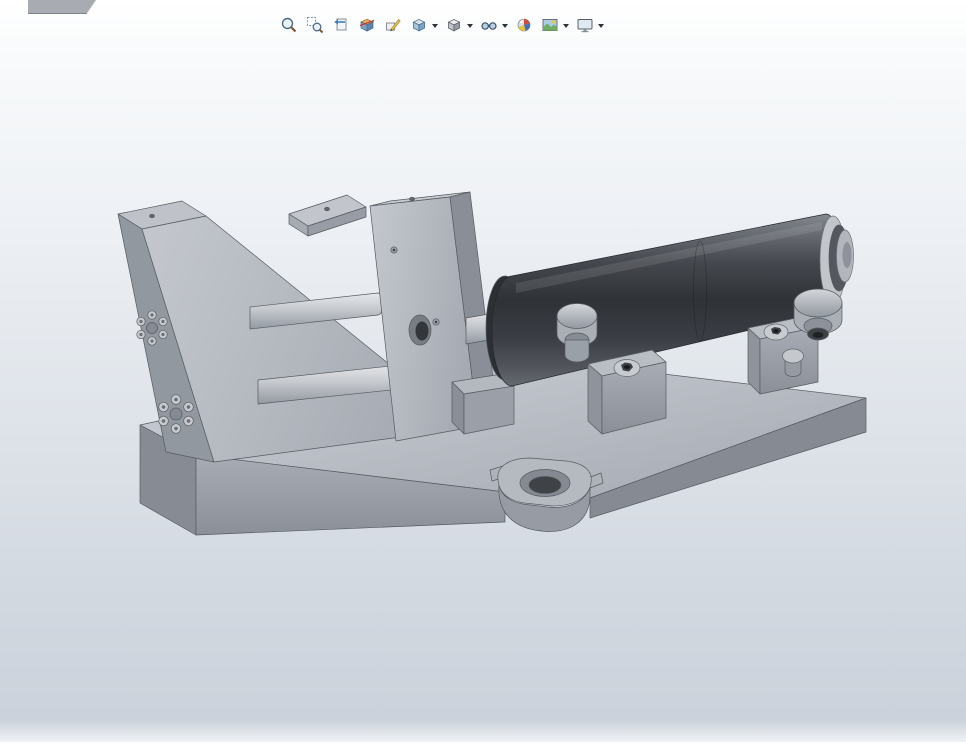 This screenshot has width=966, height=750. Describe the element at coordinates (601, 26) in the screenshot. I see `view-settings-dropdown-arrow` at that location.